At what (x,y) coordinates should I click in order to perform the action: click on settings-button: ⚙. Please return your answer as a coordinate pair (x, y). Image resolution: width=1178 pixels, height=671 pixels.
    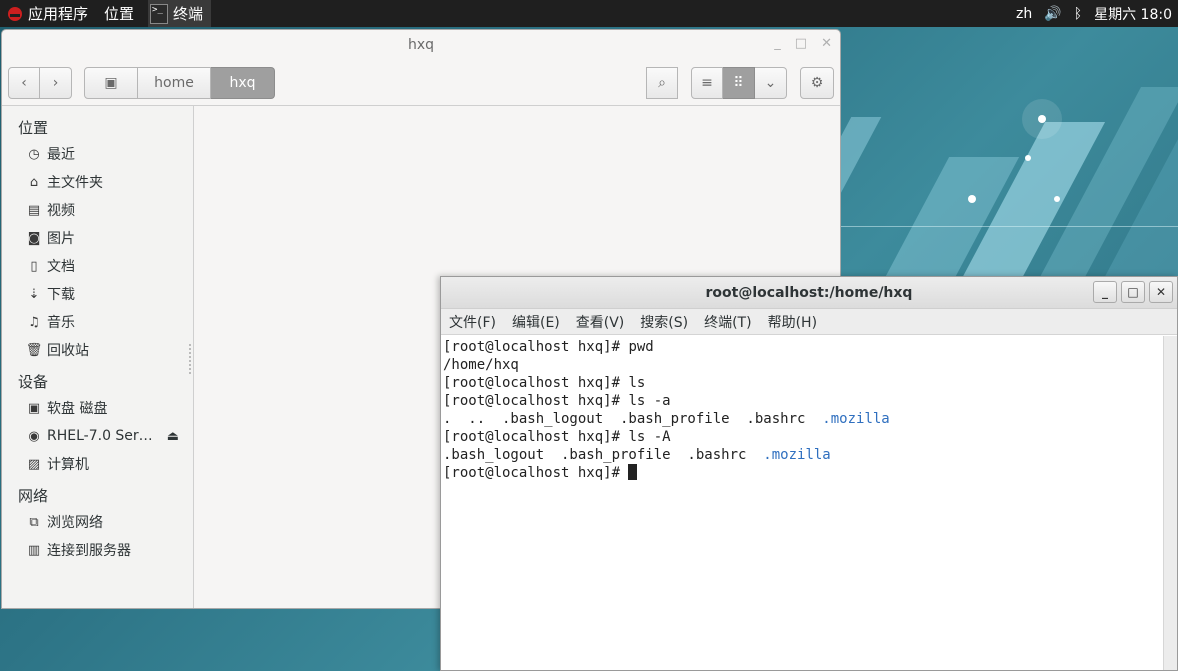
    Looking at the image, I should click on (817, 82).